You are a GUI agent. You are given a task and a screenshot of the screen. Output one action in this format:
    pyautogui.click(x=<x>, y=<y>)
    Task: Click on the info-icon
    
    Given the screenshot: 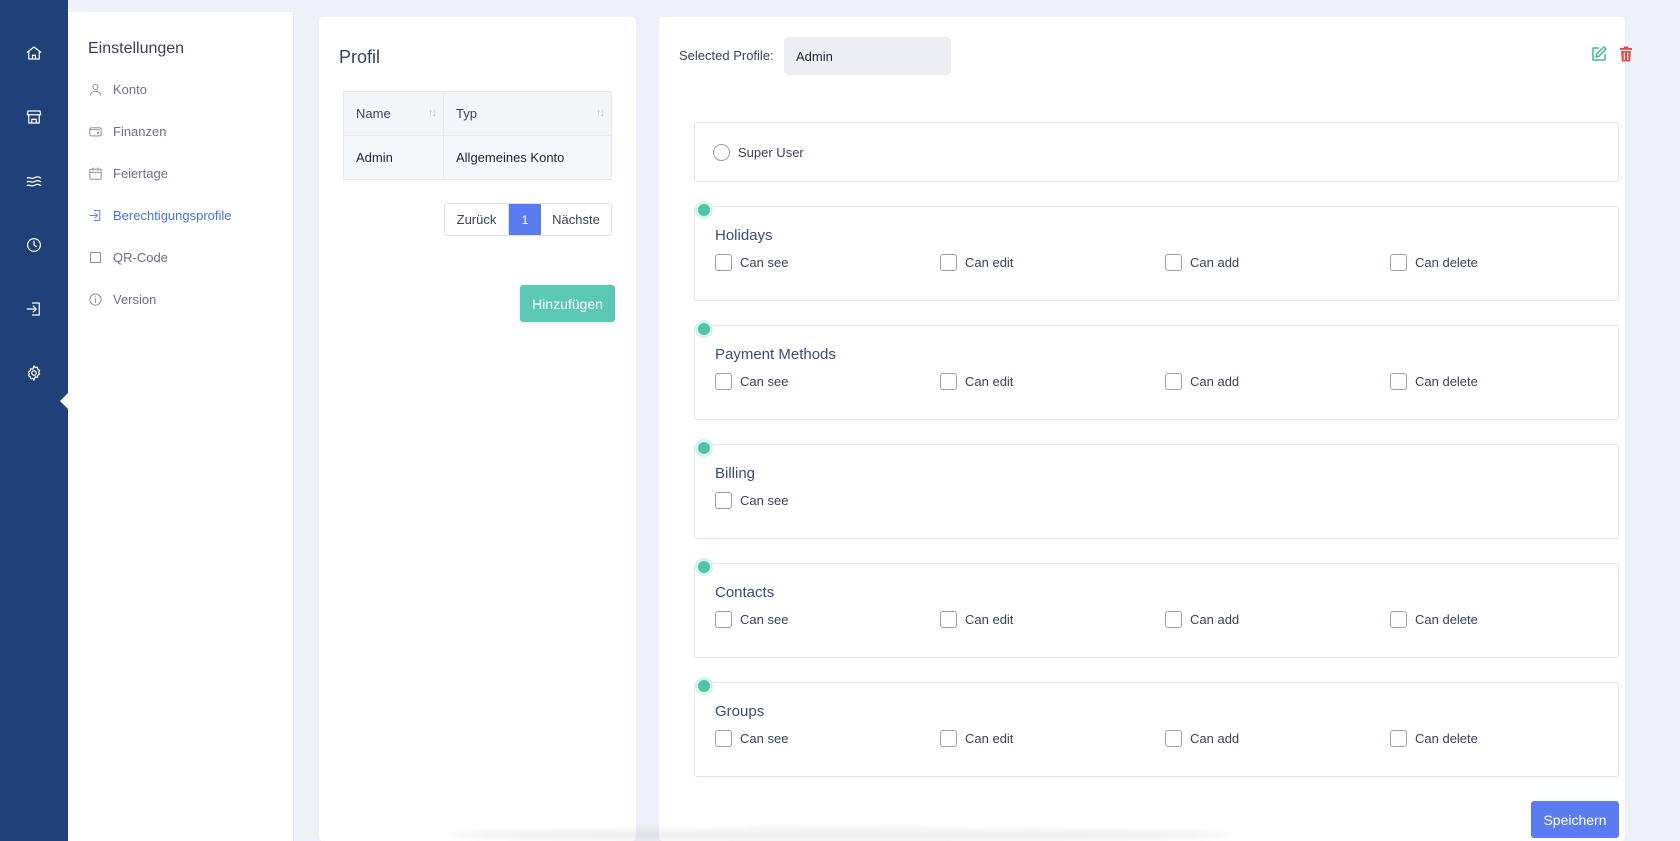 What is the action you would take?
    pyautogui.click(x=95, y=299)
    